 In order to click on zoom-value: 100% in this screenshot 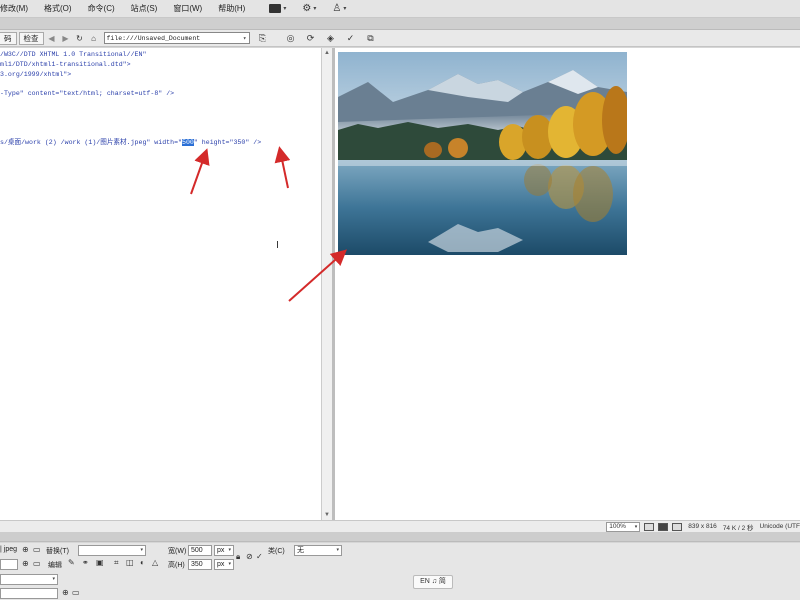, I will do `click(617, 526)`.